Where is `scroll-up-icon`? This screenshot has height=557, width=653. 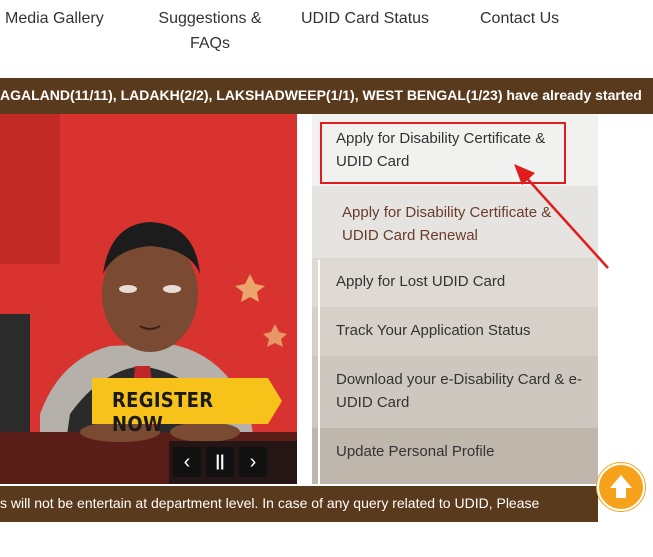 scroll-up-icon is located at coordinates (621, 486).